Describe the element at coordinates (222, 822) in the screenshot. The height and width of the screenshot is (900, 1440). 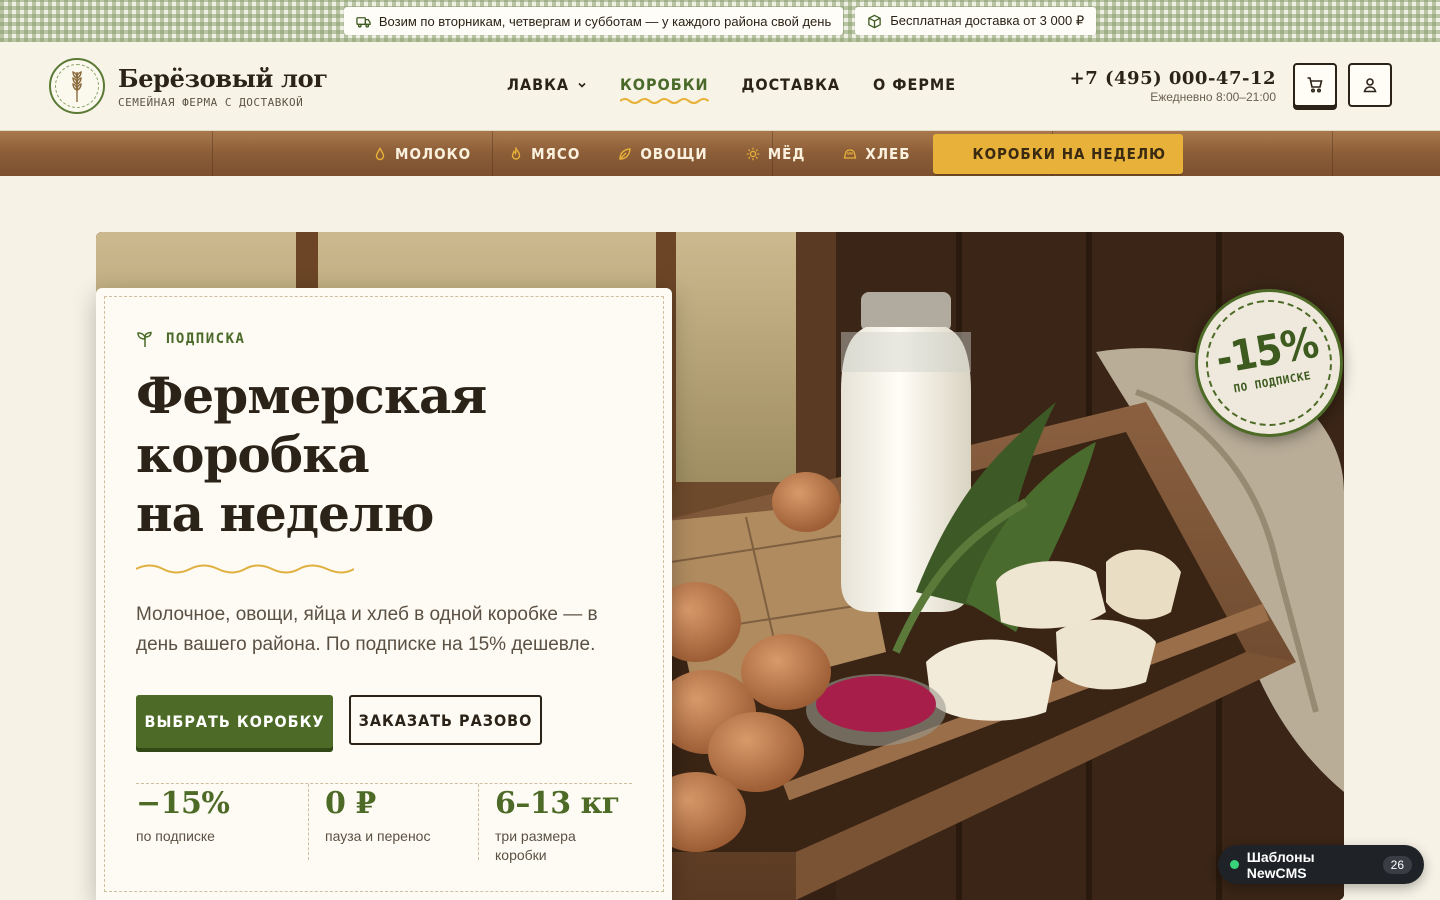
I see `stat-discount: −15% по подписке` at that location.